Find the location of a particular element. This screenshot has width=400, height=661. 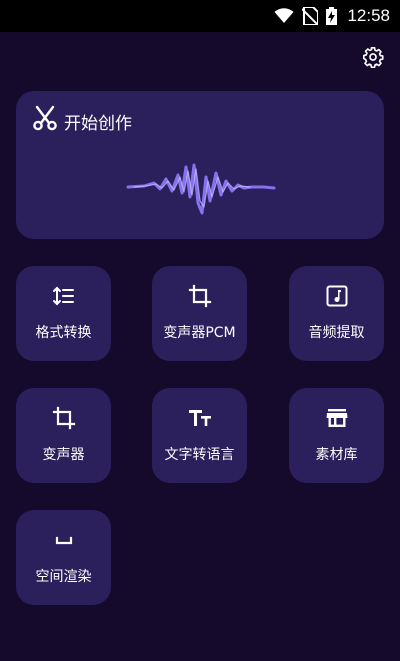

tile-material-library: 素材库 is located at coordinates (336, 435).